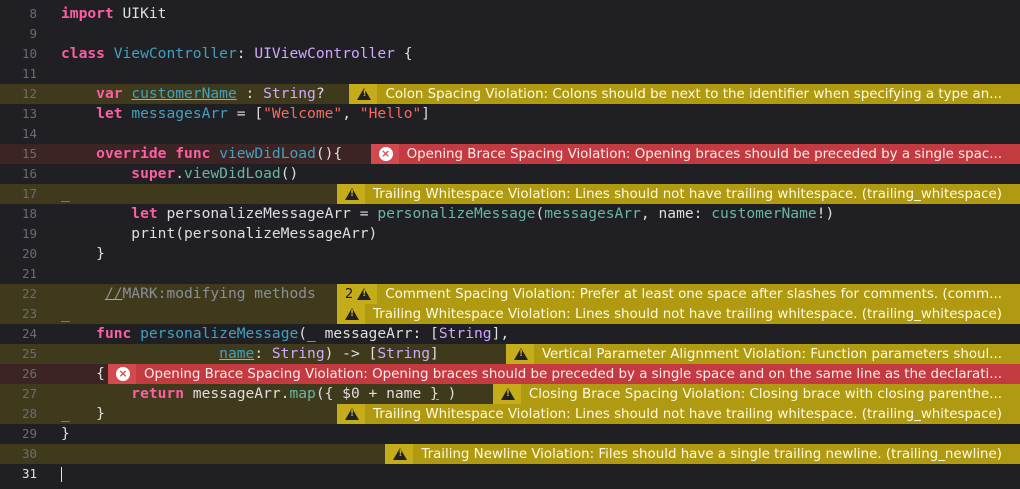  What do you see at coordinates (510, 14) in the screenshot?
I see `code-line: 8 import UIKit` at bounding box center [510, 14].